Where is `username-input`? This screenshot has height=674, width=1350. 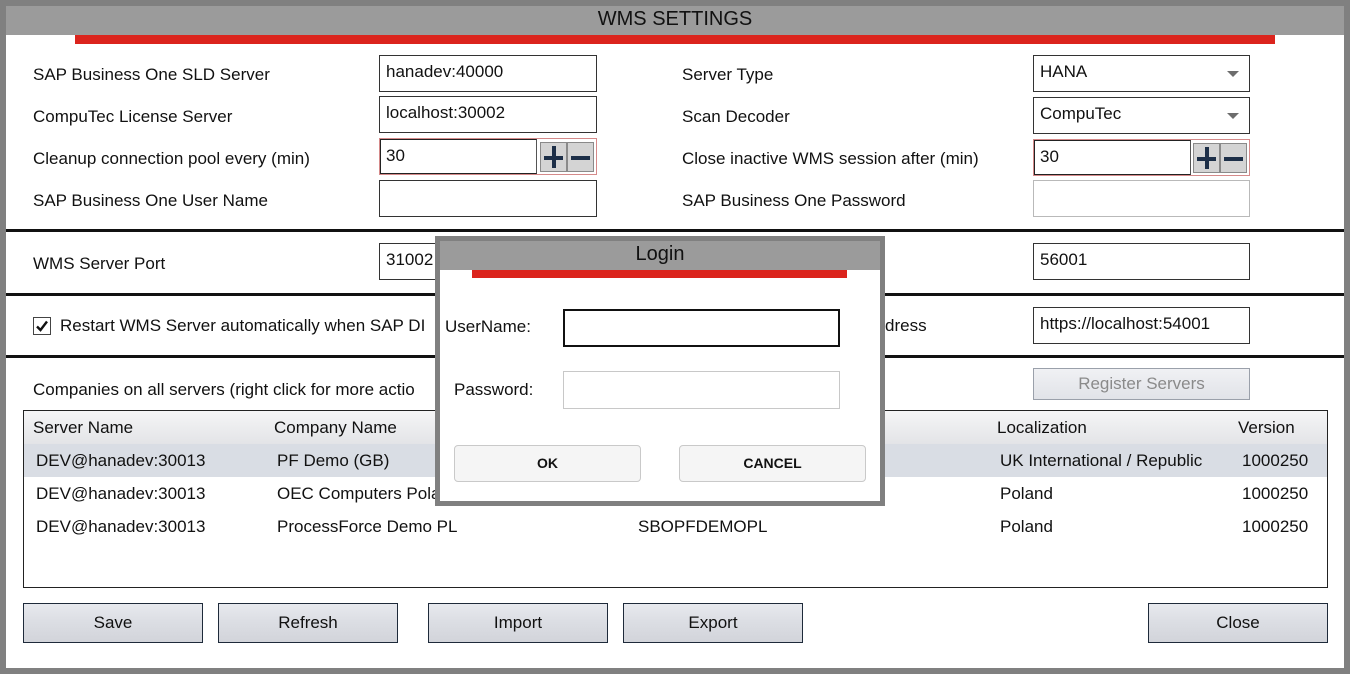
username-input is located at coordinates (701, 328).